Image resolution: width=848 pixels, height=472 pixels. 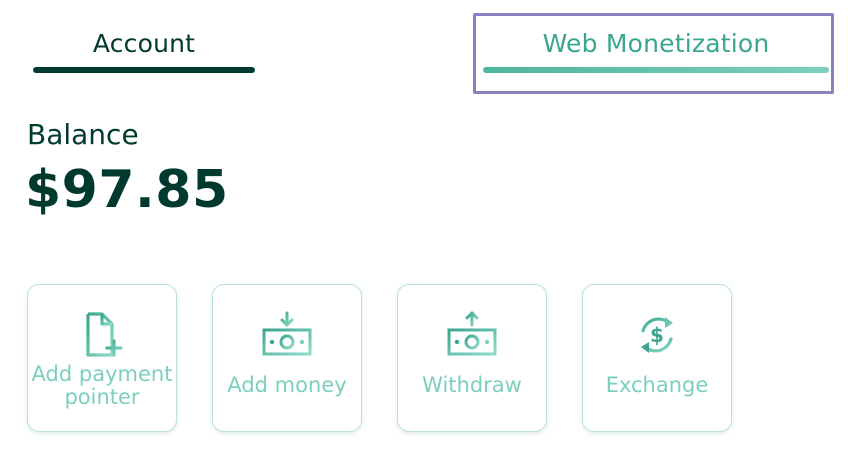 I want to click on tab-web-monetization-underline, so click(x=656, y=70).